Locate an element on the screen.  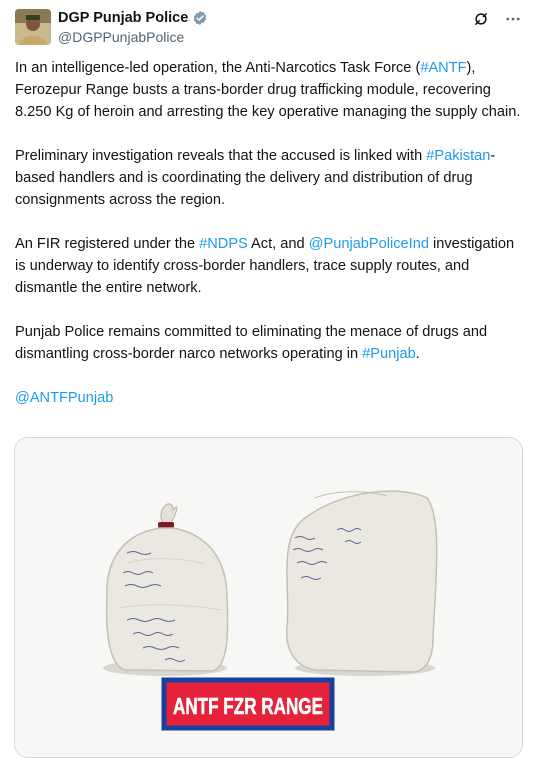
hashtag-antf: #ANTF is located at coordinates (443, 68).